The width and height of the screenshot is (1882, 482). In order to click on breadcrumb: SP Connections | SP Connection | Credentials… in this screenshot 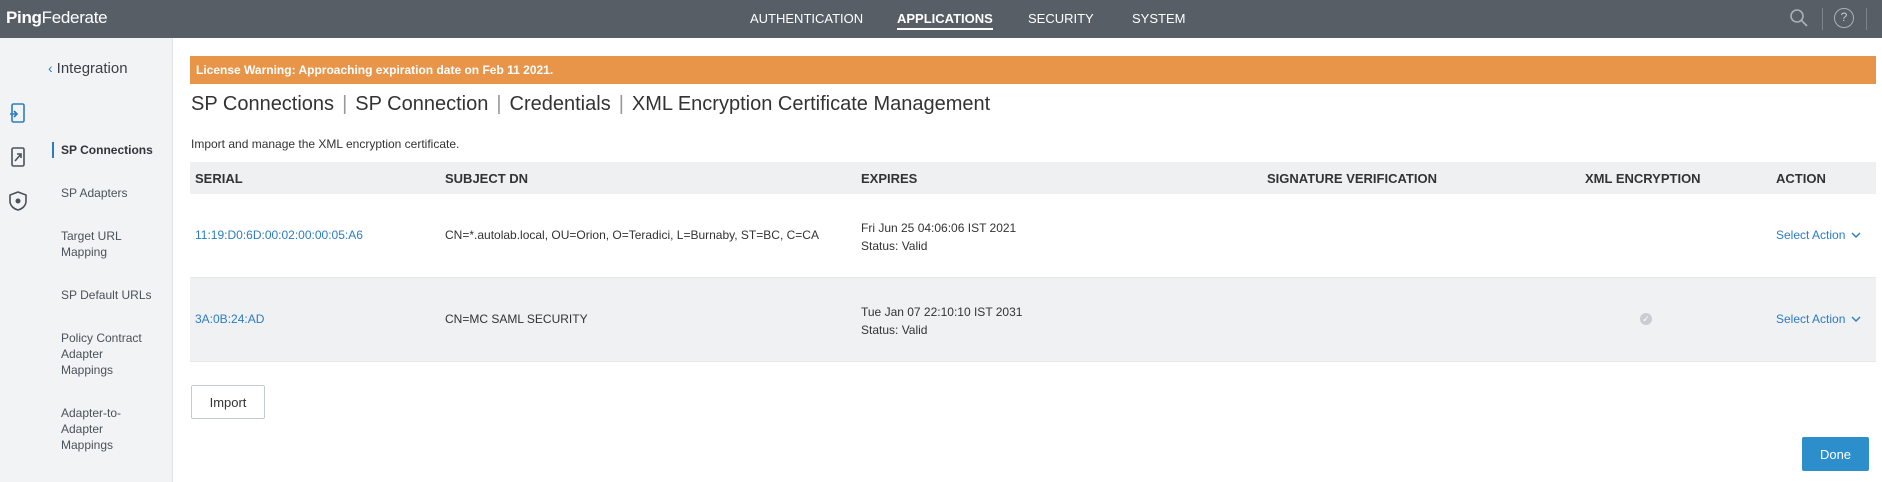, I will do `click(590, 104)`.